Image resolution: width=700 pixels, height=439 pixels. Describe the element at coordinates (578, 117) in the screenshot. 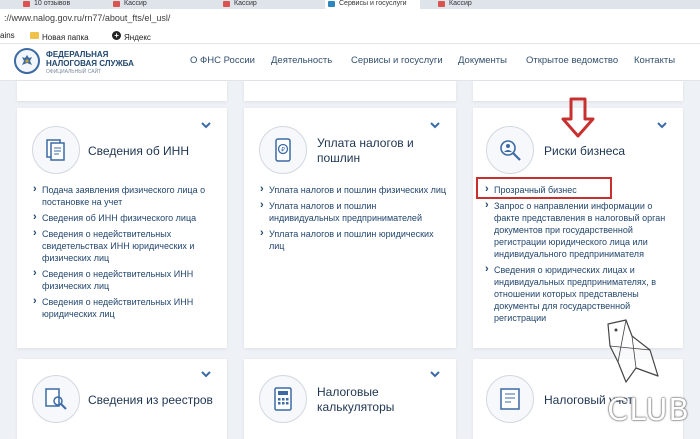

I see `red-arrow-down-icon` at that location.